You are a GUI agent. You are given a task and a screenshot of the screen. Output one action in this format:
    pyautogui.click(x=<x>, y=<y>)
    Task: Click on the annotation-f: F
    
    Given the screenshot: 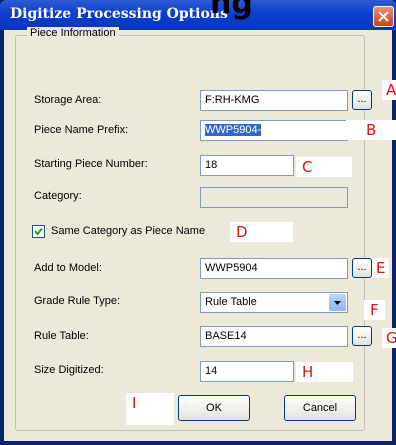 What is the action you would take?
    pyautogui.click(x=374, y=310)
    